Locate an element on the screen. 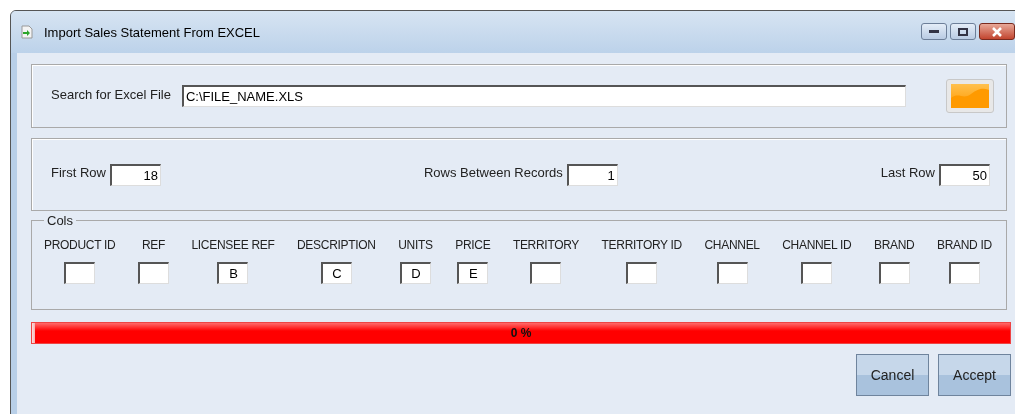  dialog-button: Cancel is located at coordinates (892, 375).